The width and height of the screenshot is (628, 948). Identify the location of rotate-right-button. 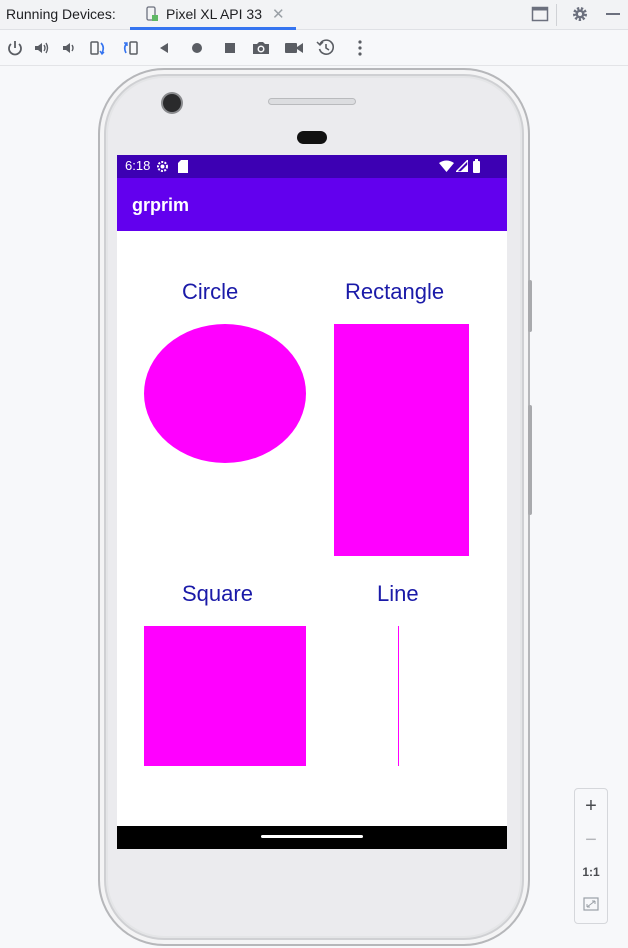
(130, 48).